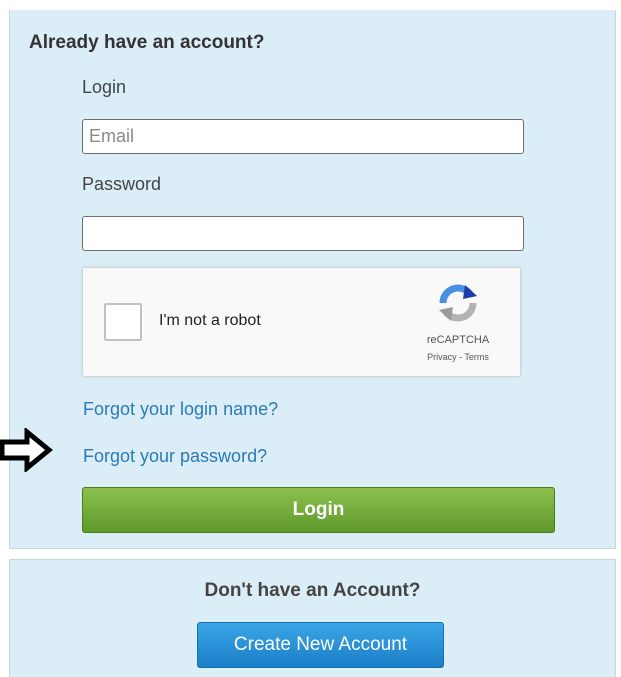 Image resolution: width=621 pixels, height=677 pixels. Describe the element at coordinates (303, 233) in the screenshot. I see `password-field` at that location.